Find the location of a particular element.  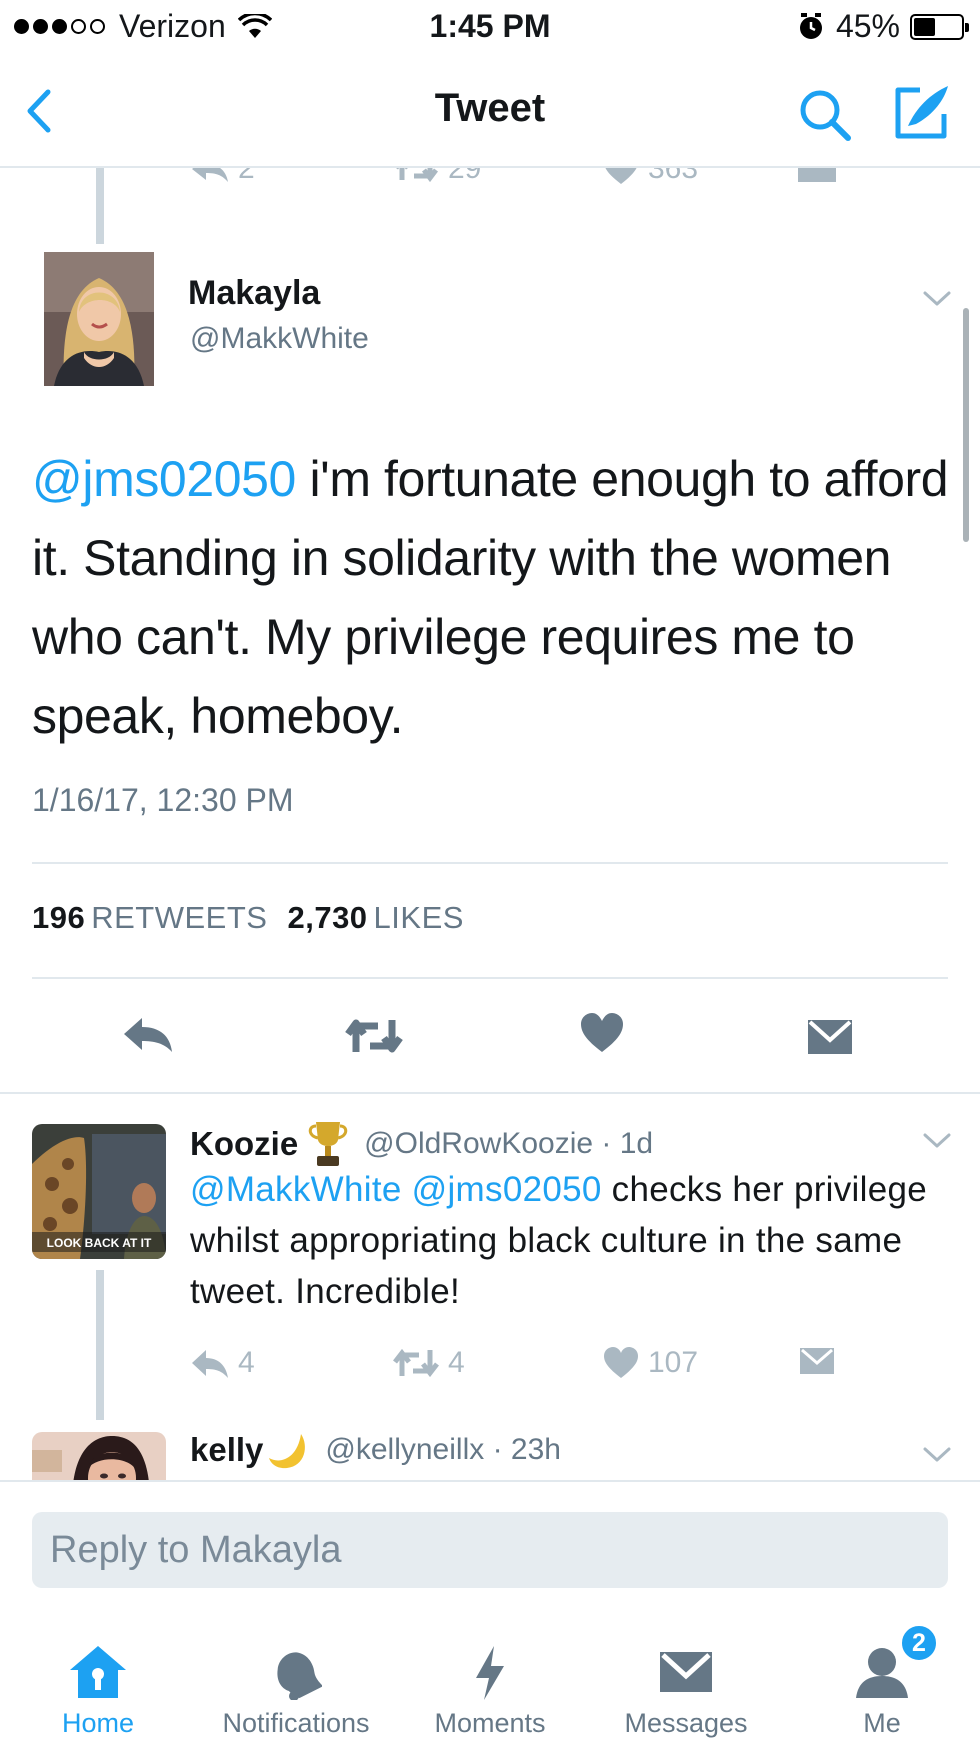

crescent-moon-icon is located at coordinates (287, 1451).